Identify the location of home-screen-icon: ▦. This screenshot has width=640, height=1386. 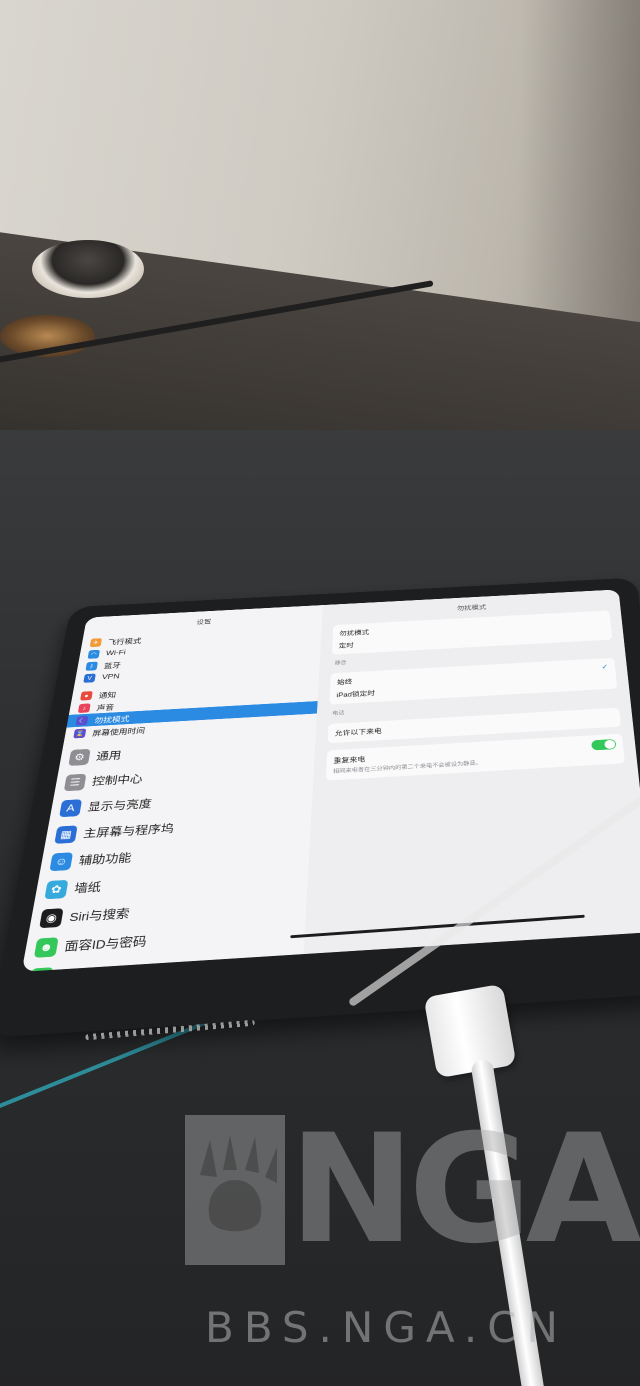
(66, 834).